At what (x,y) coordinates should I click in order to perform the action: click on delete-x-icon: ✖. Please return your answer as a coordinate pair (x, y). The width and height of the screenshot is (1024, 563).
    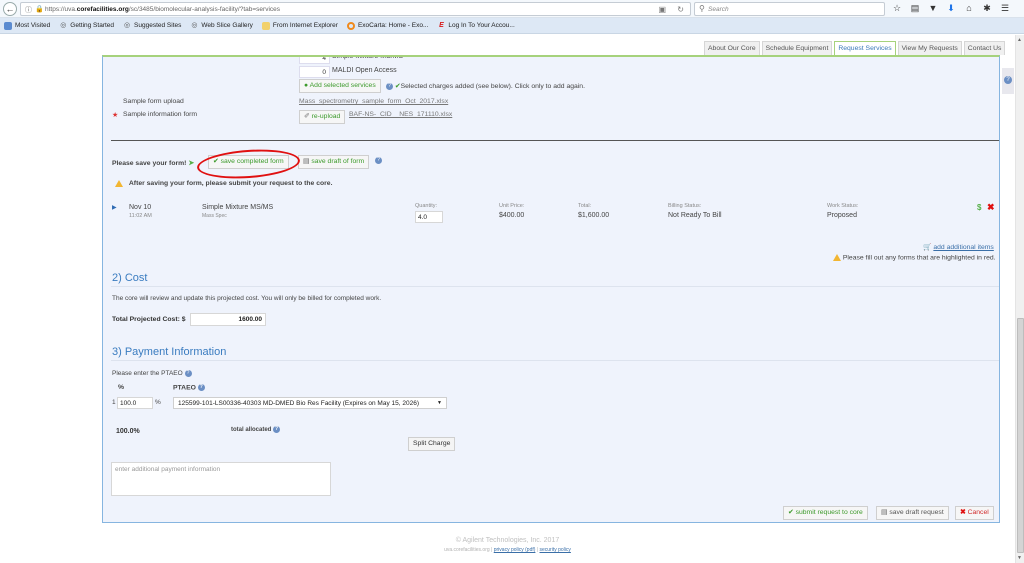
    Looking at the image, I should click on (991, 207).